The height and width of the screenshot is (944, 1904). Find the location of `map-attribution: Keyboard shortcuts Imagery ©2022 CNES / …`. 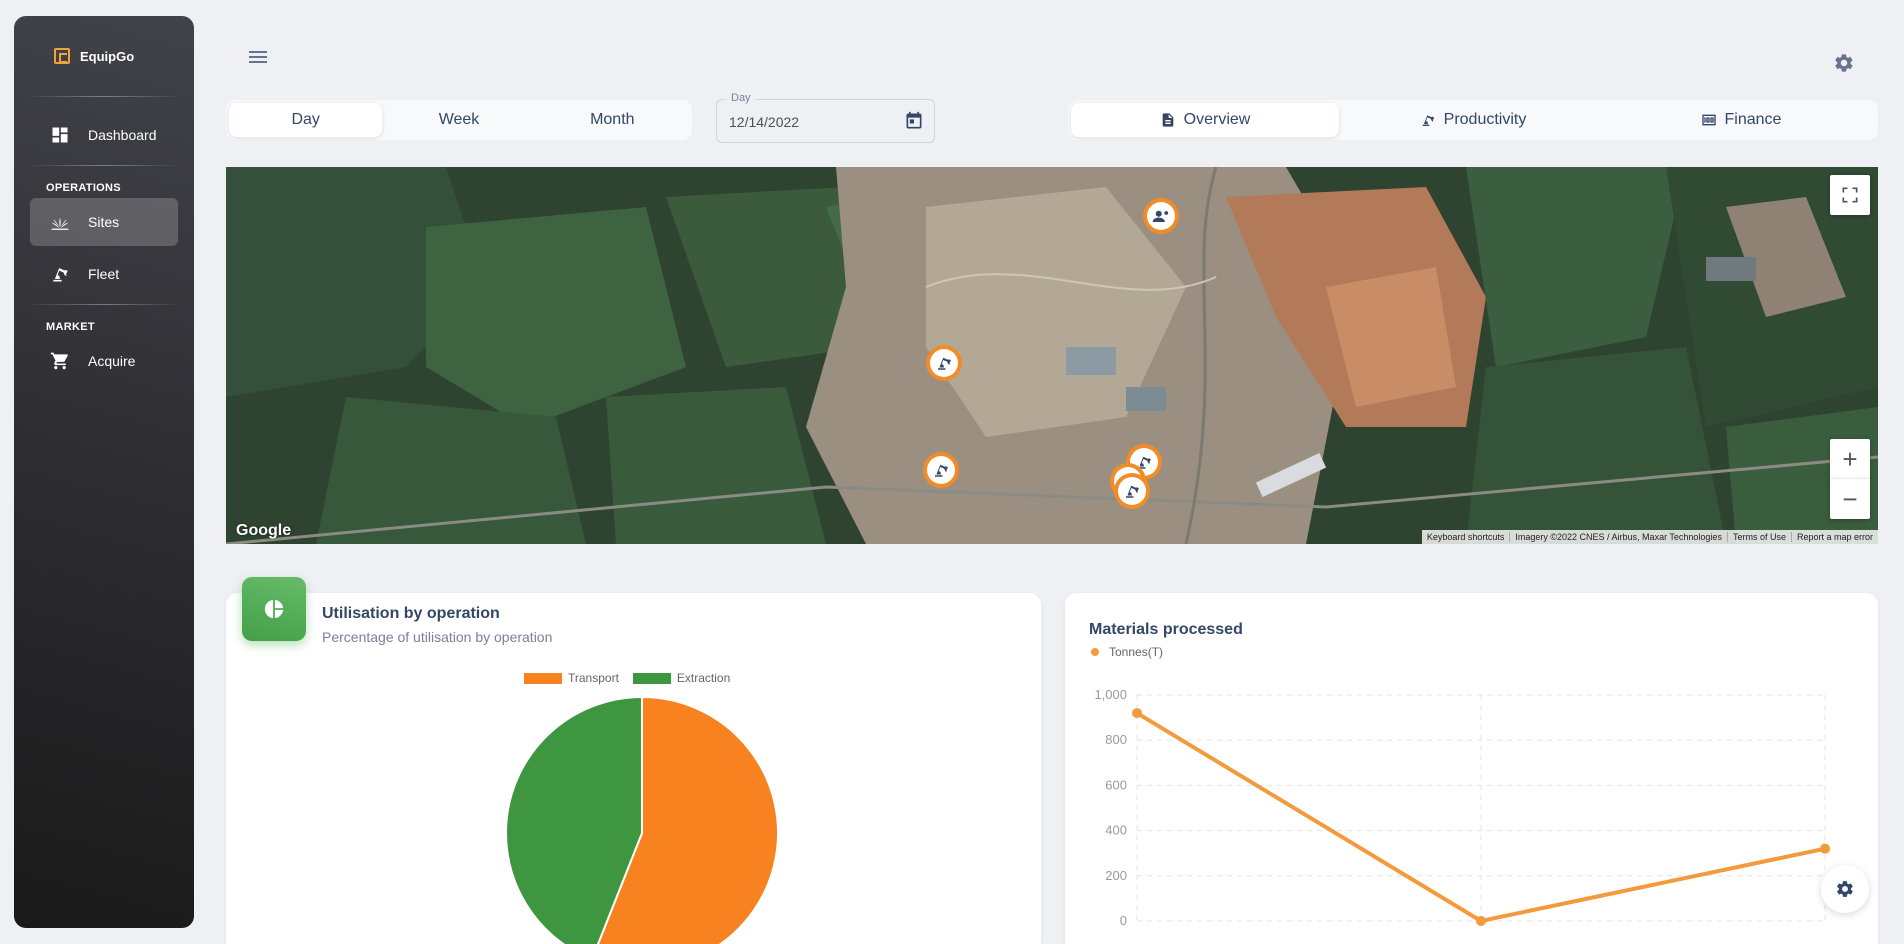

map-attribution: Keyboard shortcuts Imagery ©2022 CNES / … is located at coordinates (1649, 537).